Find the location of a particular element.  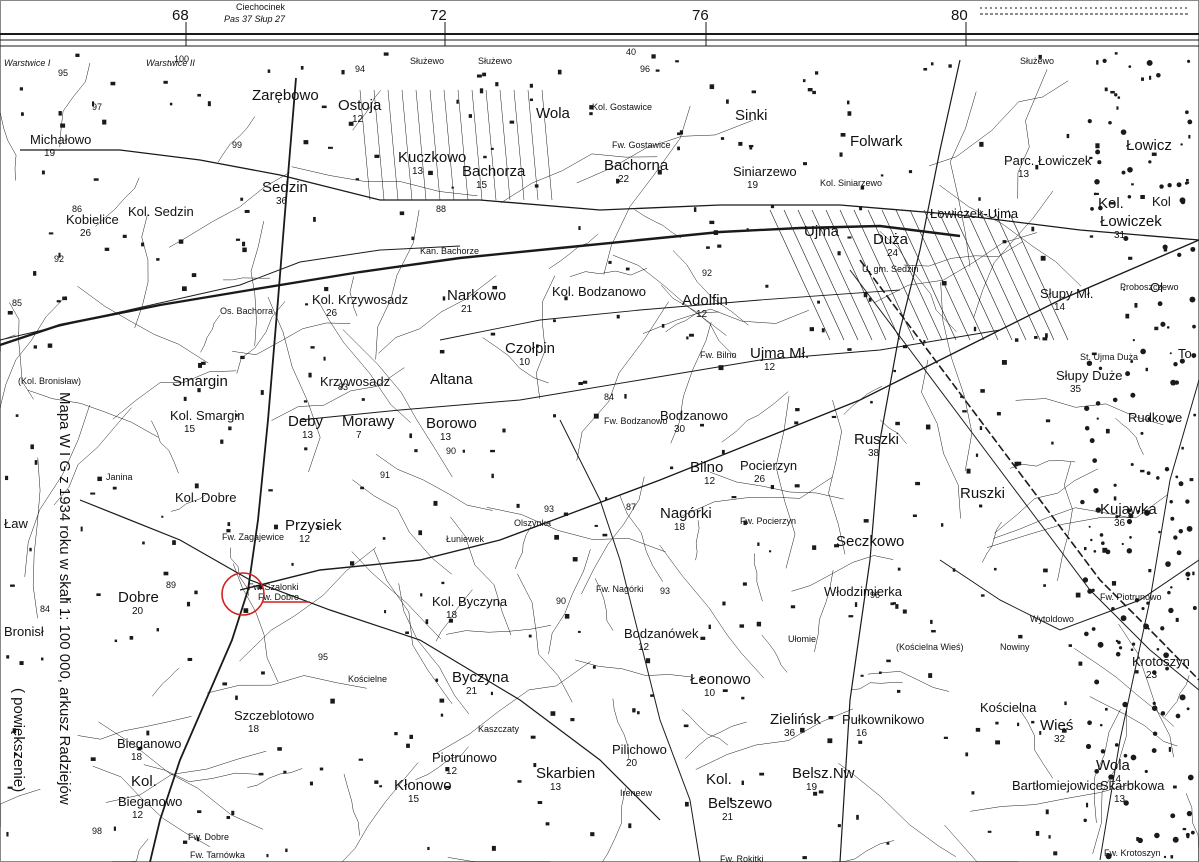

place-name: Folwark is located at coordinates (876, 141).